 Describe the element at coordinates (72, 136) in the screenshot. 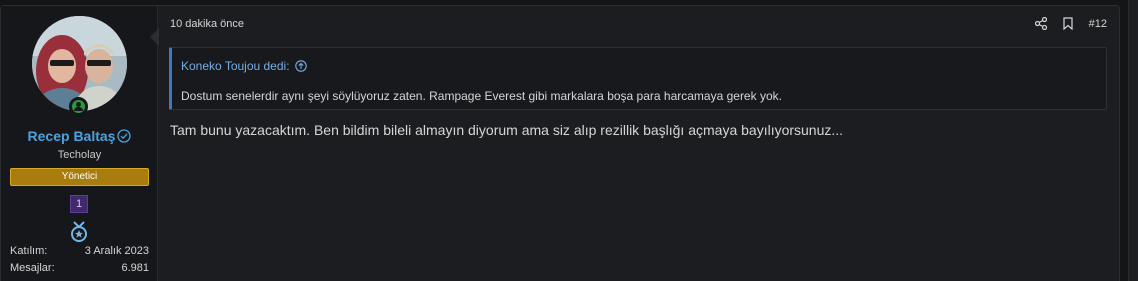

I see `username-text: Recep Baltaş` at that location.